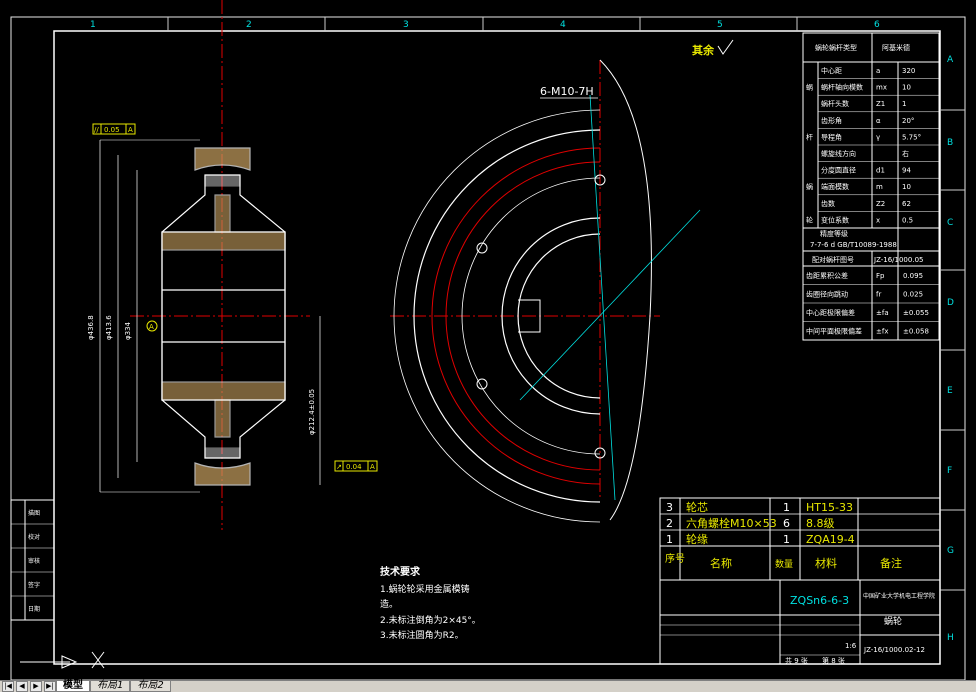  What do you see at coordinates (835, 219) in the screenshot?
I see `param-cell: 变位系数` at bounding box center [835, 219].